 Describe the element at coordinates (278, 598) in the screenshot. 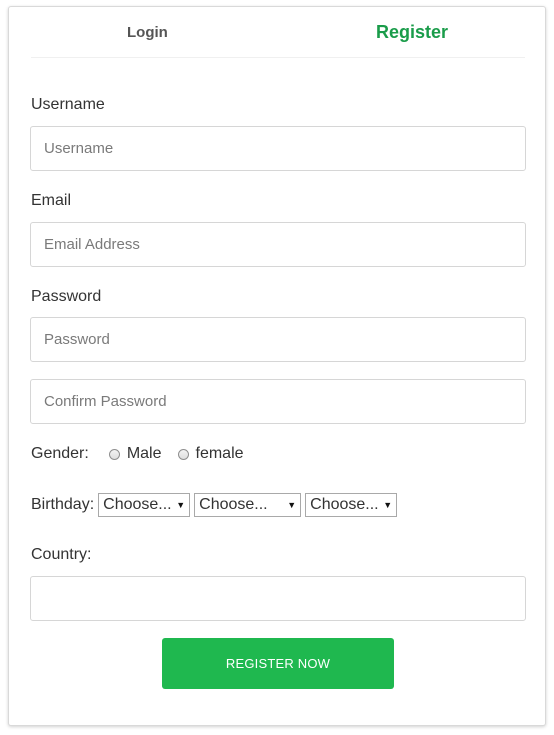

I see `country-input` at that location.